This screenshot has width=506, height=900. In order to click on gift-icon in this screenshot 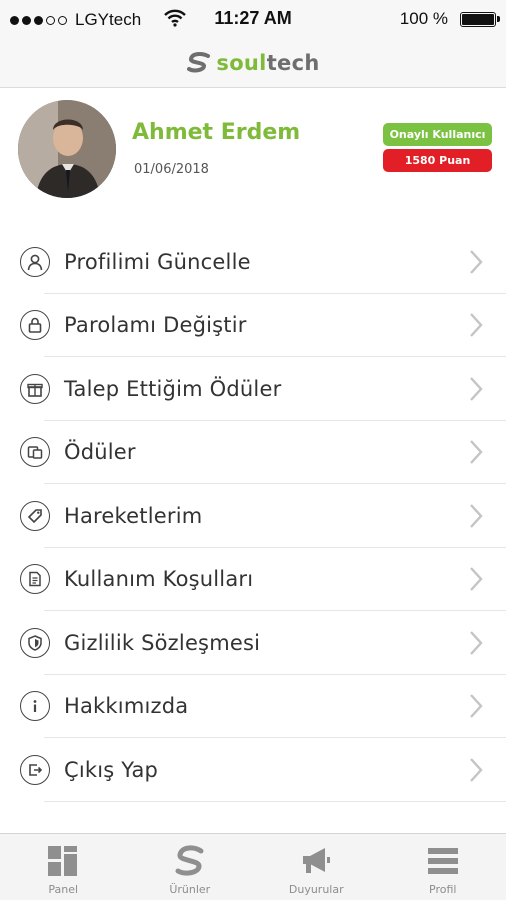, I will do `click(35, 388)`.